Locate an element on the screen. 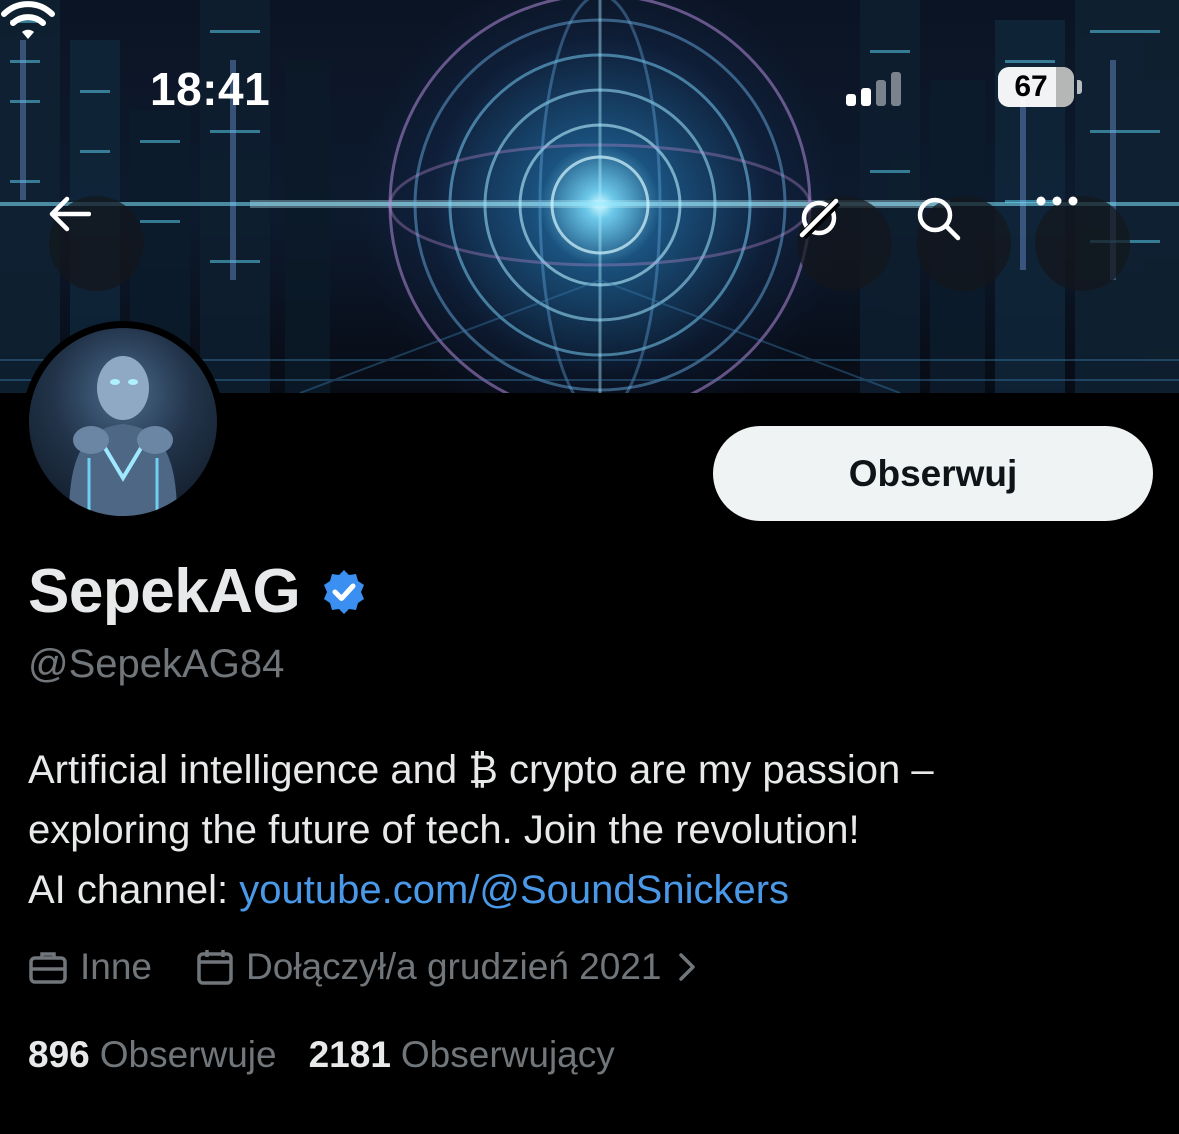  follow-counts: 896 Obserwuje 2181 Obserwujący is located at coordinates (337, 1055).